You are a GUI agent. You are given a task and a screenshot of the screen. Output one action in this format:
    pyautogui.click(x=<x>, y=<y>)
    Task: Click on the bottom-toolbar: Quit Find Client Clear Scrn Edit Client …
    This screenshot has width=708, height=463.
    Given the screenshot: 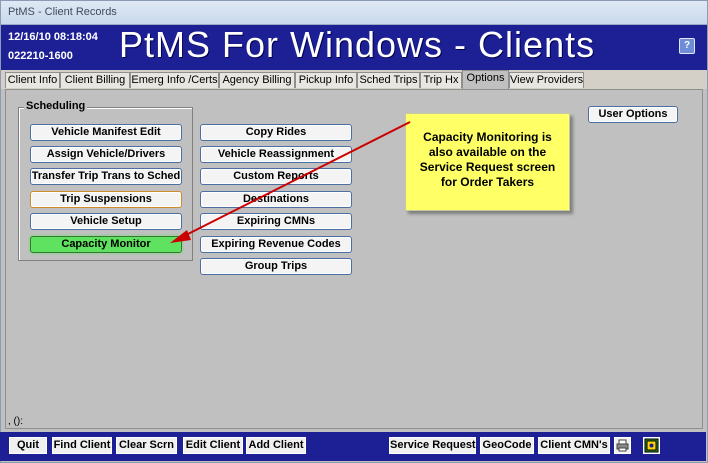 What is the action you would take?
    pyautogui.click(x=353, y=446)
    